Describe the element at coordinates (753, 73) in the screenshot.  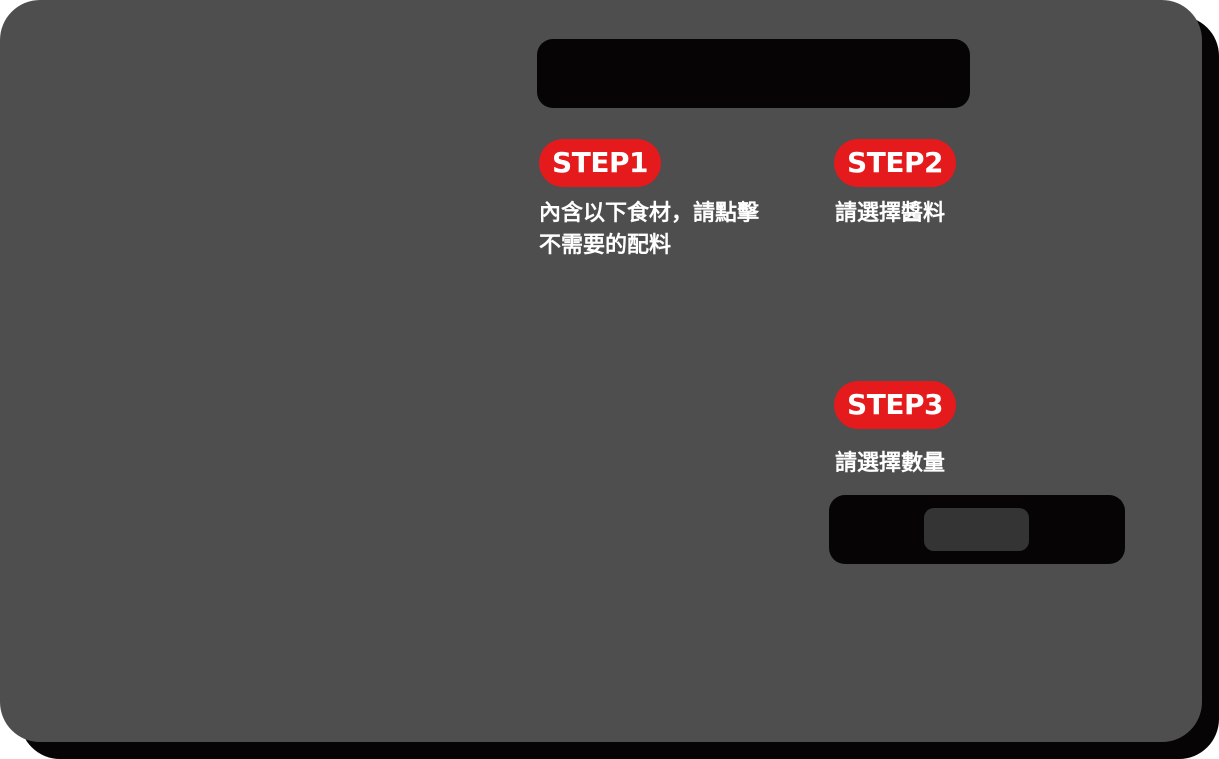
I see `product-title-bar` at that location.